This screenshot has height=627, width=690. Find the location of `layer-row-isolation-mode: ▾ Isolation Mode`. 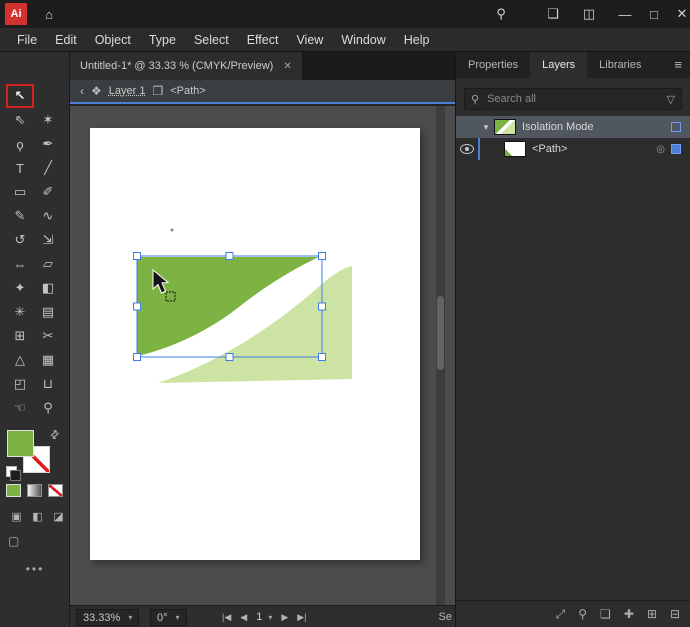

layer-row-isolation-mode: ▾ Isolation Mode is located at coordinates (573, 127).